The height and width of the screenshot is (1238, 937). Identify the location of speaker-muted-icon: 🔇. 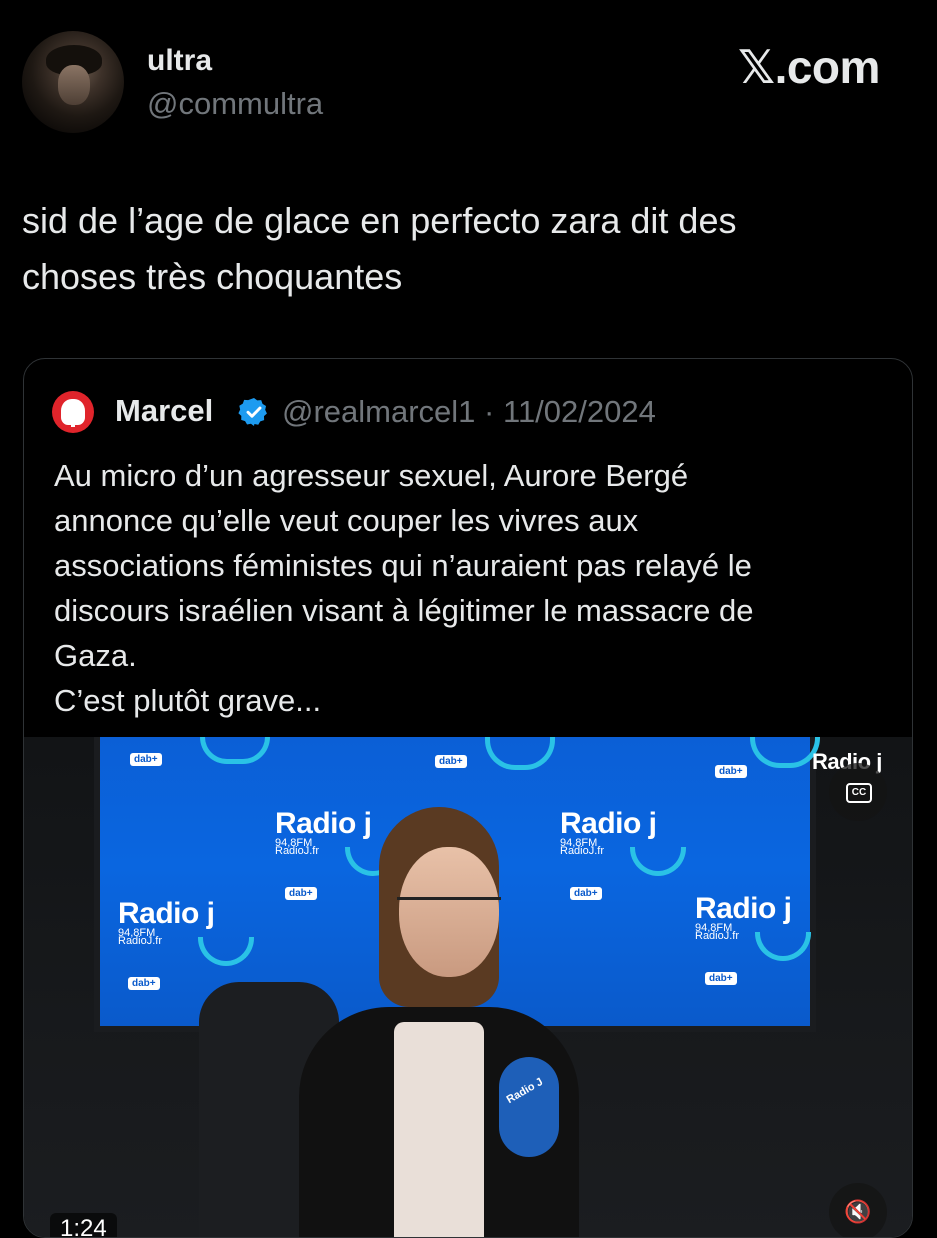
(858, 1211).